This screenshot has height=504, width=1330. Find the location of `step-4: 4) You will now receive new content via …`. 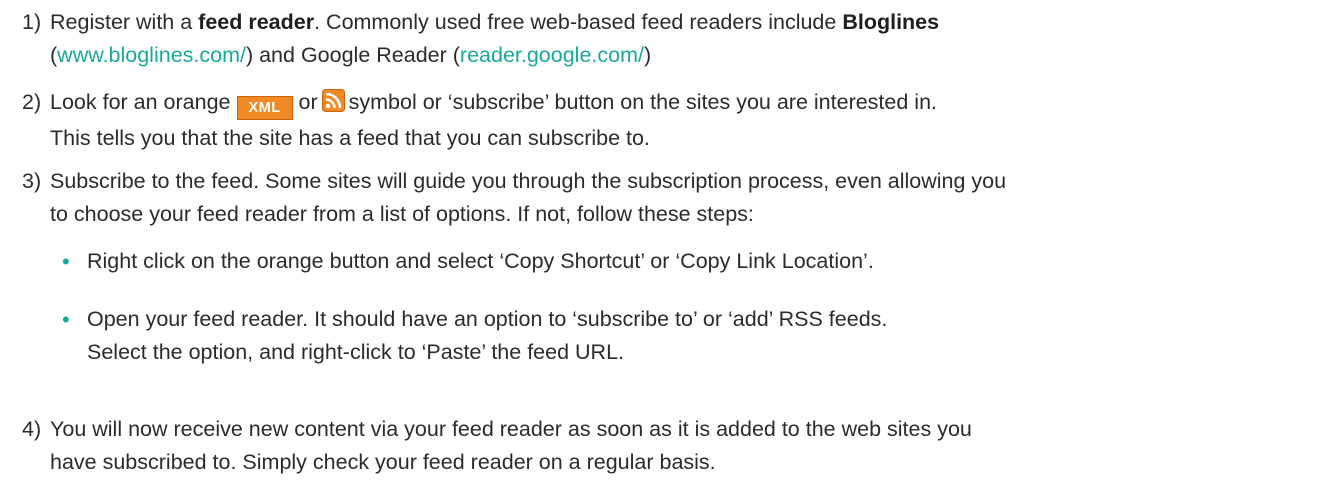

step-4: 4) You will now receive new content via … is located at coordinates (666, 446).